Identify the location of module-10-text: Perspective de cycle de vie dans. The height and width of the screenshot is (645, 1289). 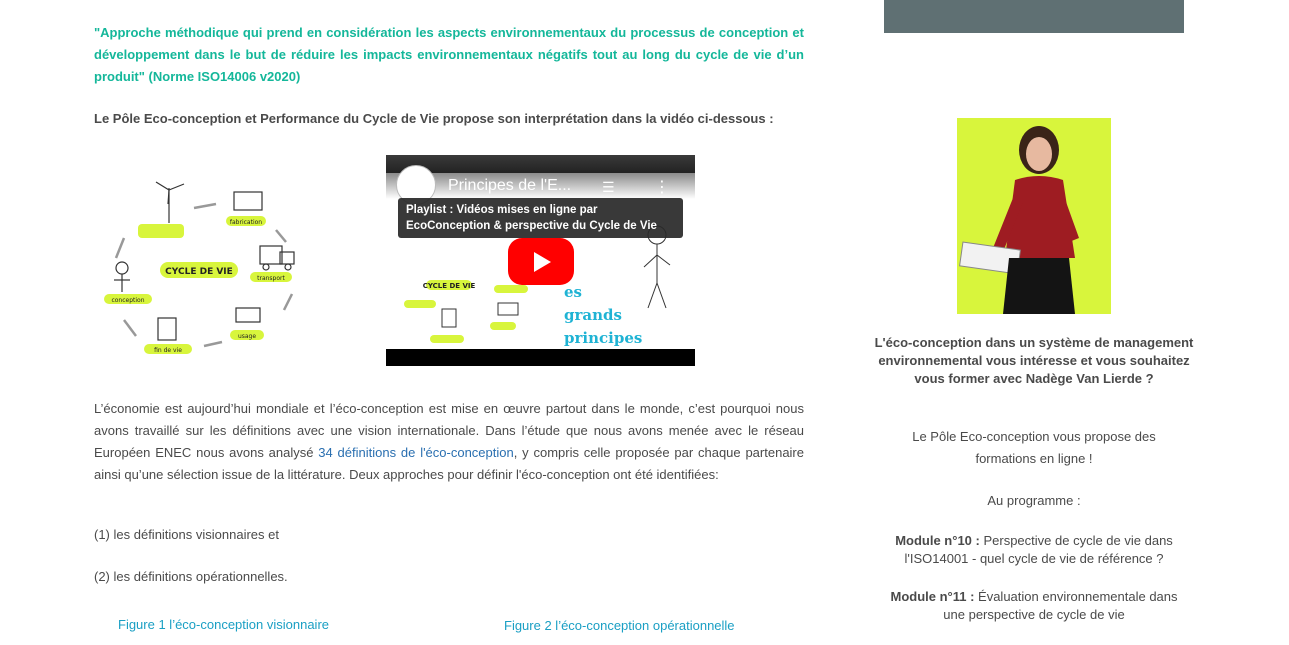
(1076, 540).